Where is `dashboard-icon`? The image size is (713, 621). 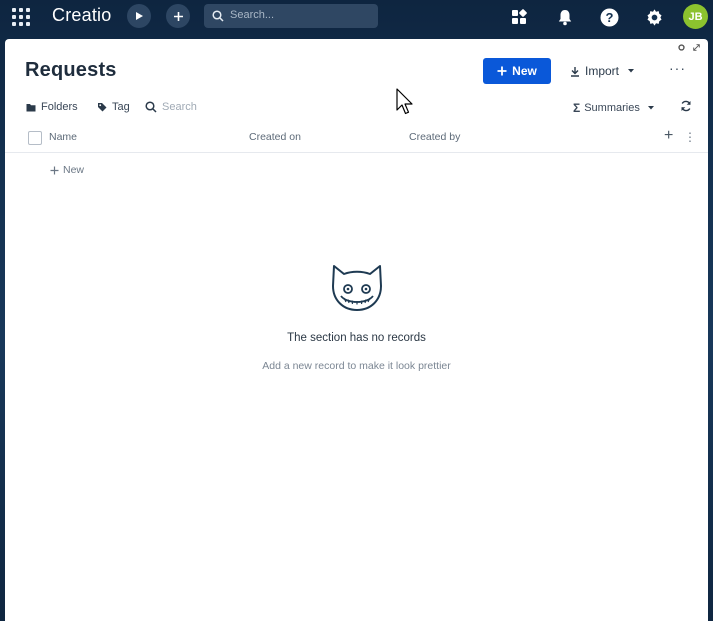
dashboard-icon is located at coordinates (519, 17).